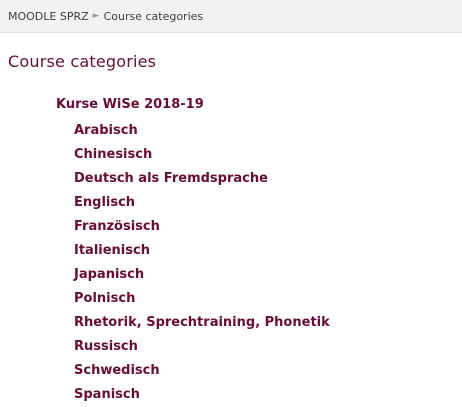 The width and height of the screenshot is (462, 407). Describe the element at coordinates (193, 107) in the screenshot. I see `category-link-kurse-wise-2018-19: Kurse WiSe 2018-19` at that location.